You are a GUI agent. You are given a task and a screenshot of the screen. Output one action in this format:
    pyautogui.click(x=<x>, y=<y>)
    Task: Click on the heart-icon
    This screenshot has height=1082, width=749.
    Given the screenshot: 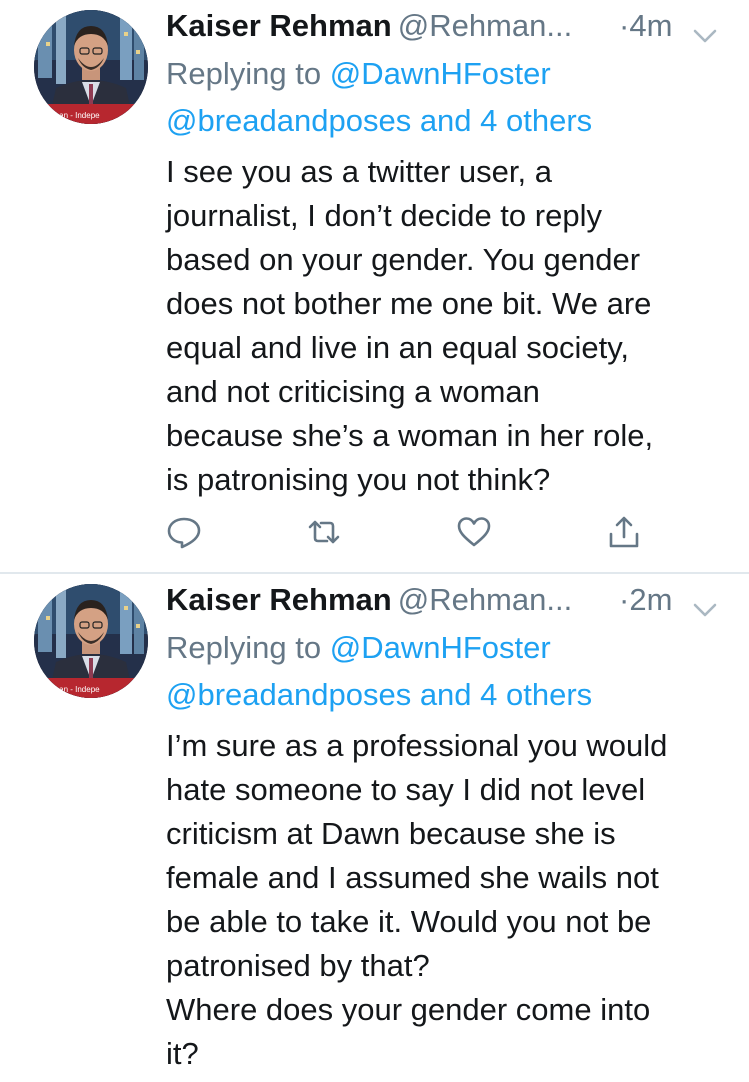 What is the action you would take?
    pyautogui.click(x=474, y=532)
    